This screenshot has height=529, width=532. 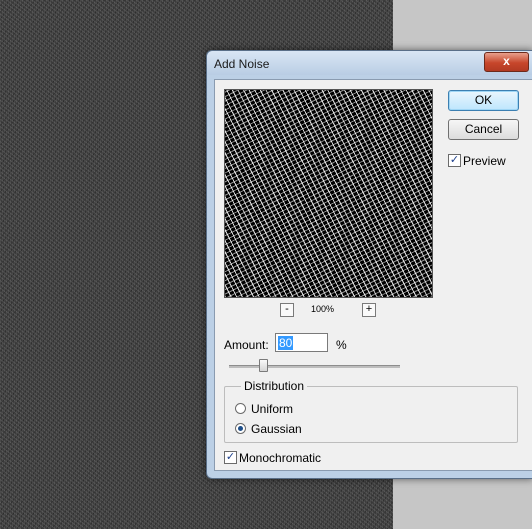 What do you see at coordinates (371, 411) in the screenshot?
I see `distribution-group: Distribution Uniform Gaussian` at bounding box center [371, 411].